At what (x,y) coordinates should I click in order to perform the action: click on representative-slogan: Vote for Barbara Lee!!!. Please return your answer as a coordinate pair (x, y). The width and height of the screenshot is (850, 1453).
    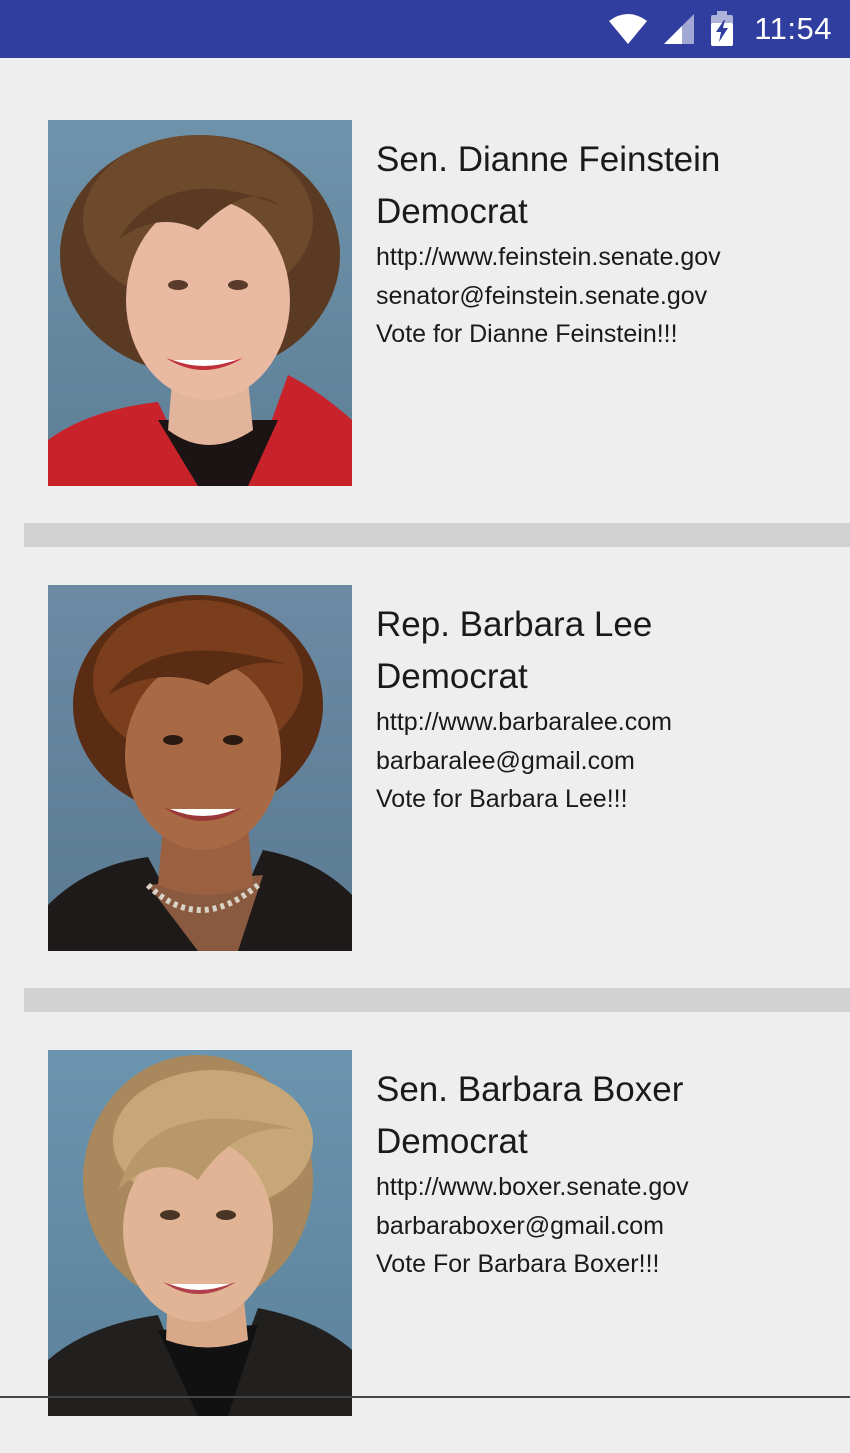
    Looking at the image, I should click on (502, 799).